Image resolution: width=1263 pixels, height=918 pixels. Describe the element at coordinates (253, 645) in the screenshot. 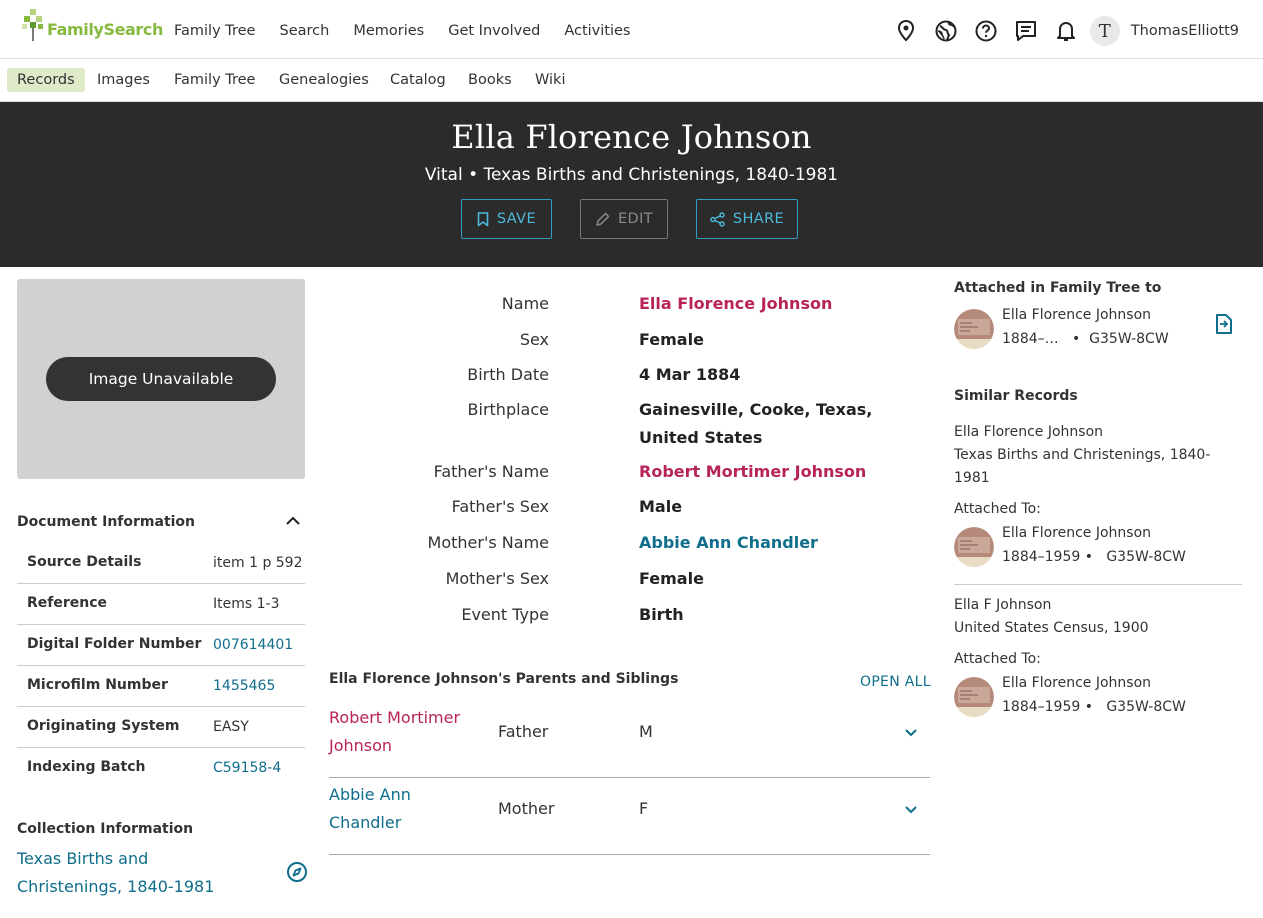

I see `digital-folder-link: 007614401` at that location.